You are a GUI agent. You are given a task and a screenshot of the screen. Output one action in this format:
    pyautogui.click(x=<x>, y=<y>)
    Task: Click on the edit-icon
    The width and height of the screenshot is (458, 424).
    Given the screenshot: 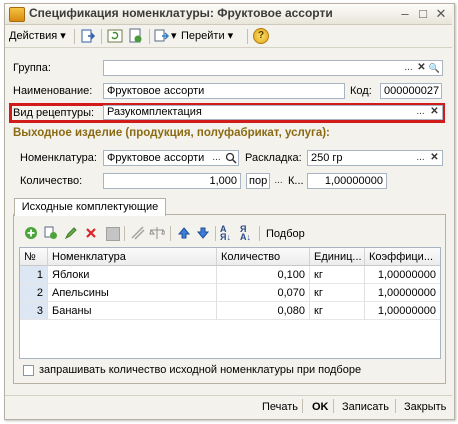 What is the action you would take?
    pyautogui.click(x=71, y=233)
    